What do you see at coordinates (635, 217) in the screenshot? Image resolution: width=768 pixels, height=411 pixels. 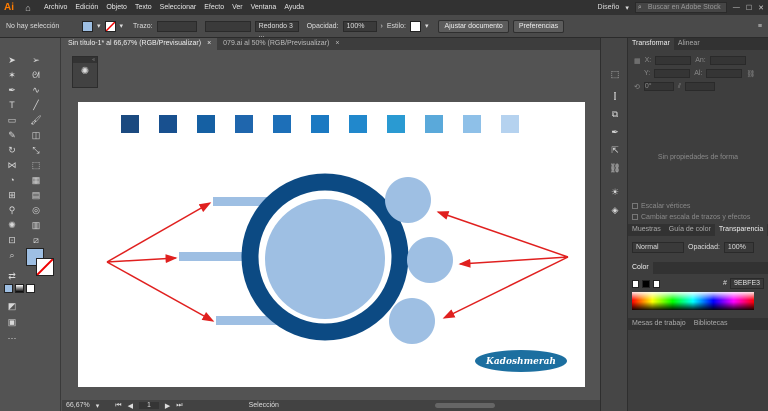 I see `scale-effects-checkbox` at bounding box center [635, 217].